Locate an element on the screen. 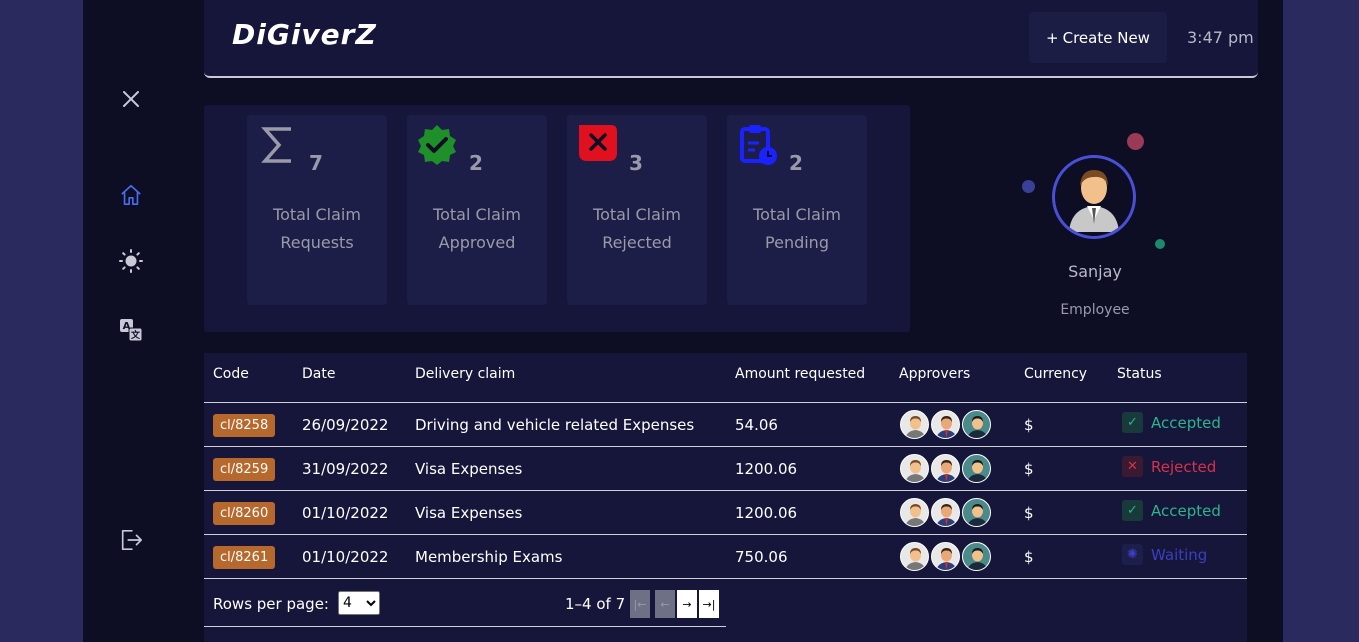  rows-per-page-label: Rows per page: is located at coordinates (271, 604).